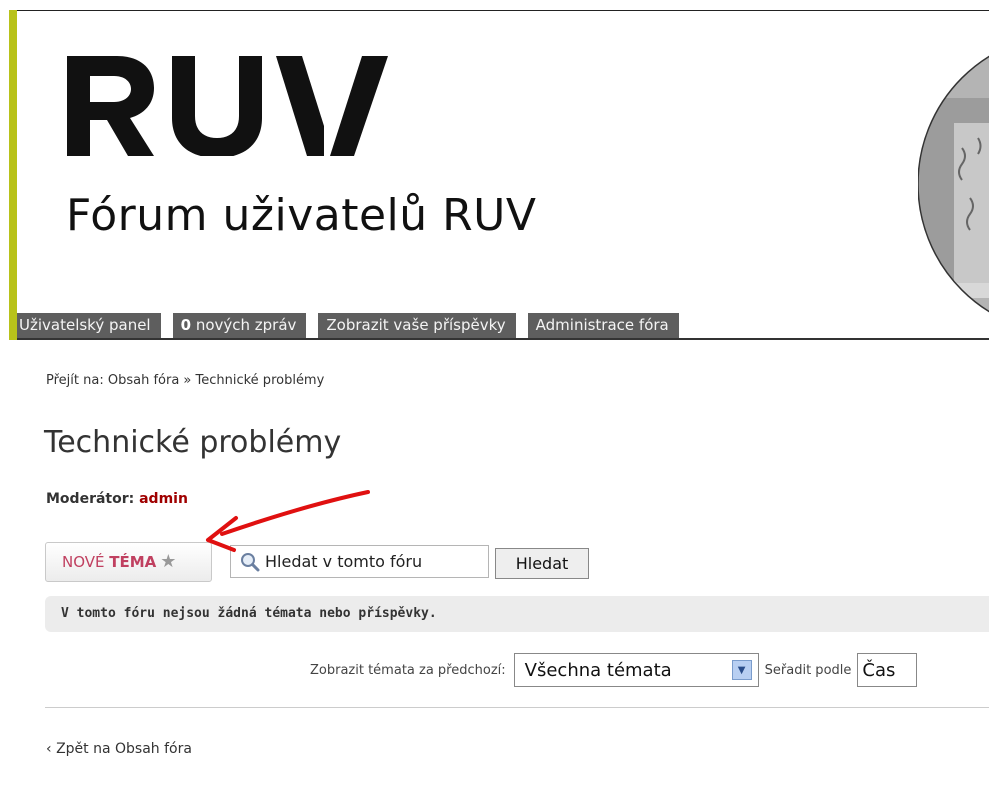 This screenshot has height=793, width=989. Describe the element at coordinates (808, 670) in the screenshot. I see `sort-by-label: Seřadit podle` at that location.